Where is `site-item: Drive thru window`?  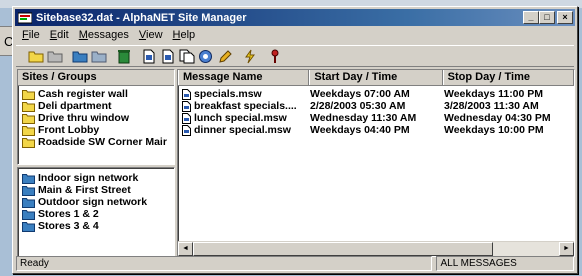
site-item: Drive thru window is located at coordinates (96, 118).